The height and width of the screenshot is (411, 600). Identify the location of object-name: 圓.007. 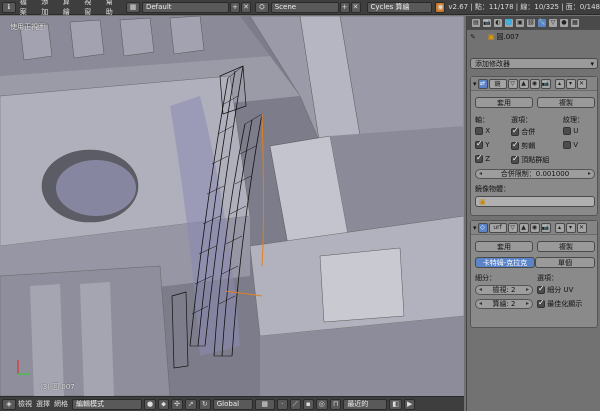
(508, 37).